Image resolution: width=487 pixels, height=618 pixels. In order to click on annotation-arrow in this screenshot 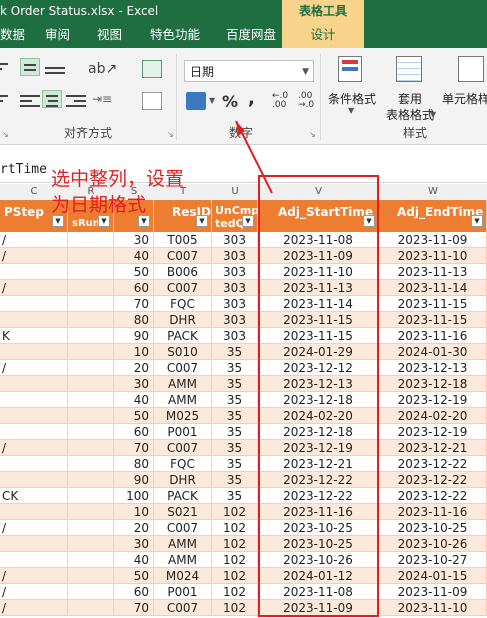, I will do `click(254, 157)`.